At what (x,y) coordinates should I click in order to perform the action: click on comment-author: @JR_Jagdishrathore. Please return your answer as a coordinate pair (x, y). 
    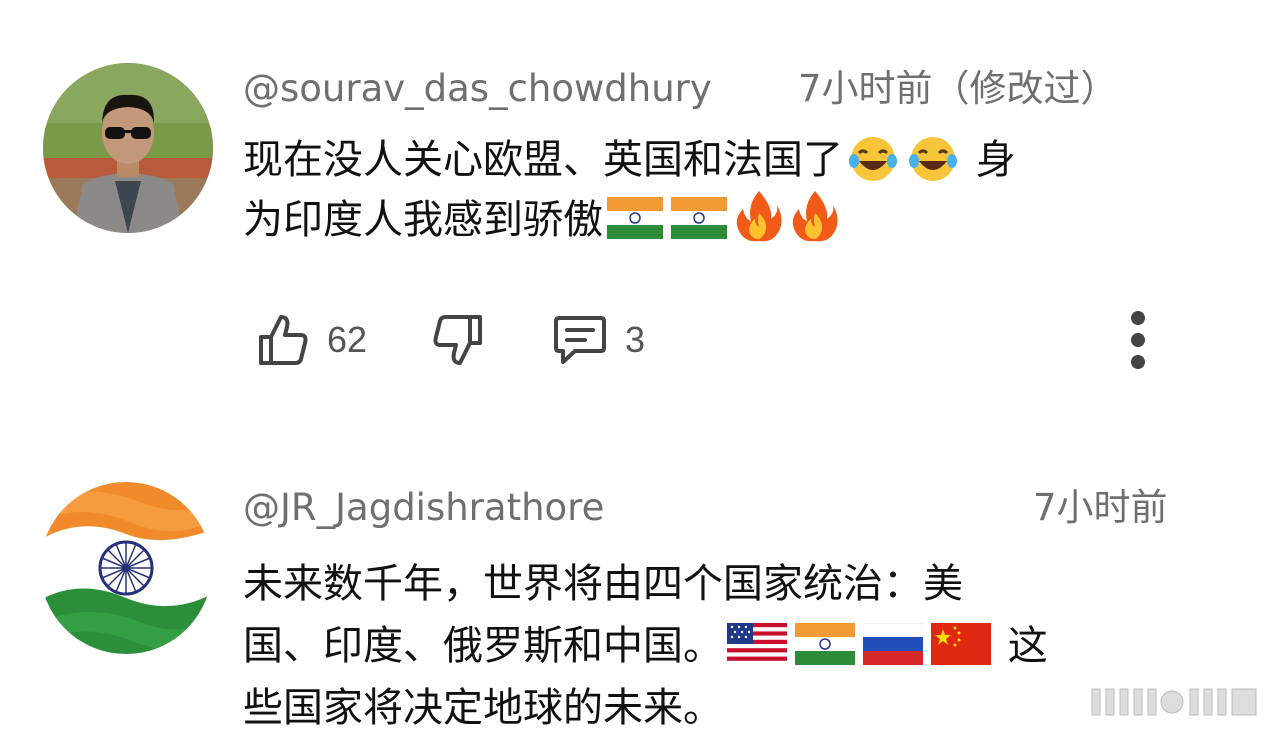
    Looking at the image, I should click on (423, 507).